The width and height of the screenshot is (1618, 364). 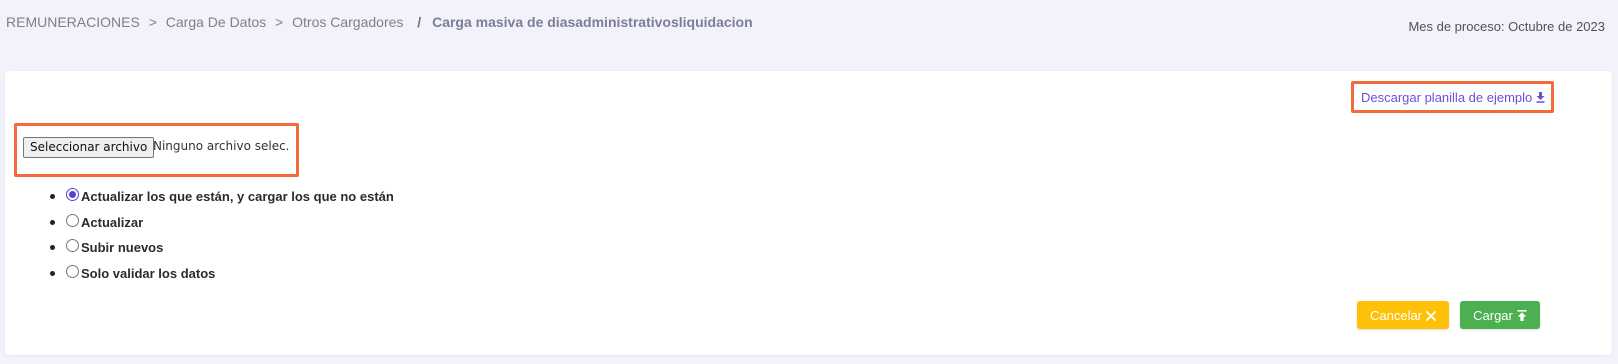 I want to click on breadcrumb-item-otros-cargadores: Otros Cargadores, so click(x=347, y=22).